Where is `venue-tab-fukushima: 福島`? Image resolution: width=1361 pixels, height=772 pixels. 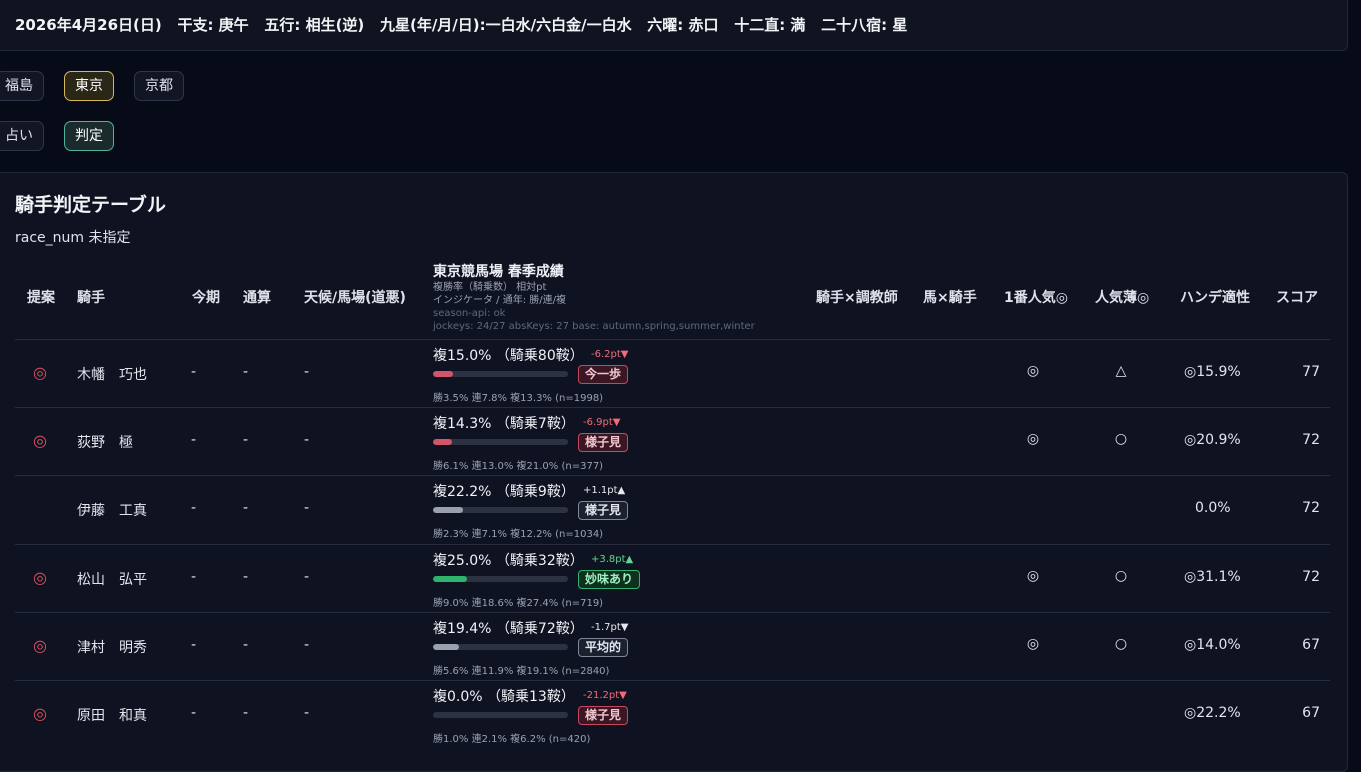 venue-tab-fukushima: 福島 is located at coordinates (22, 86).